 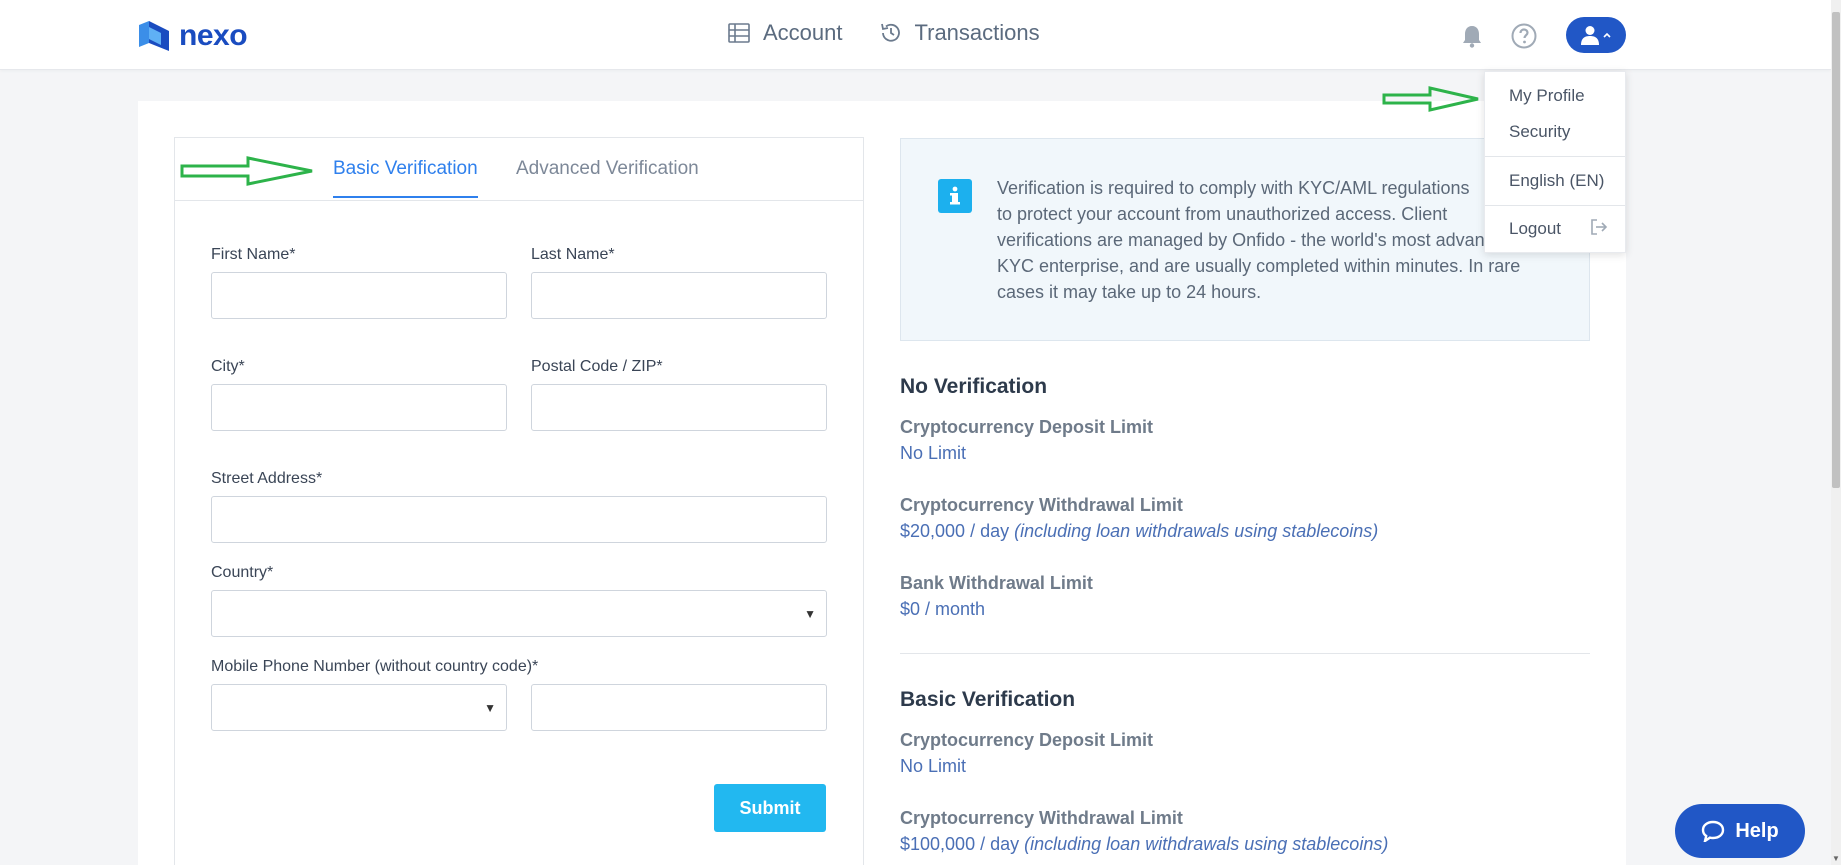 I want to click on first-name-label: First Name*, so click(x=253, y=254).